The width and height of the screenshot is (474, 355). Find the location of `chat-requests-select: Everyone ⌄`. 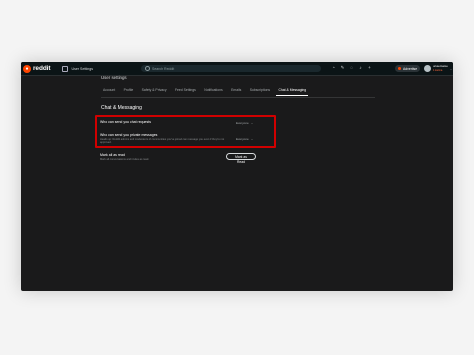

chat-requests-select: Everyone ⌄ is located at coordinates (244, 123).